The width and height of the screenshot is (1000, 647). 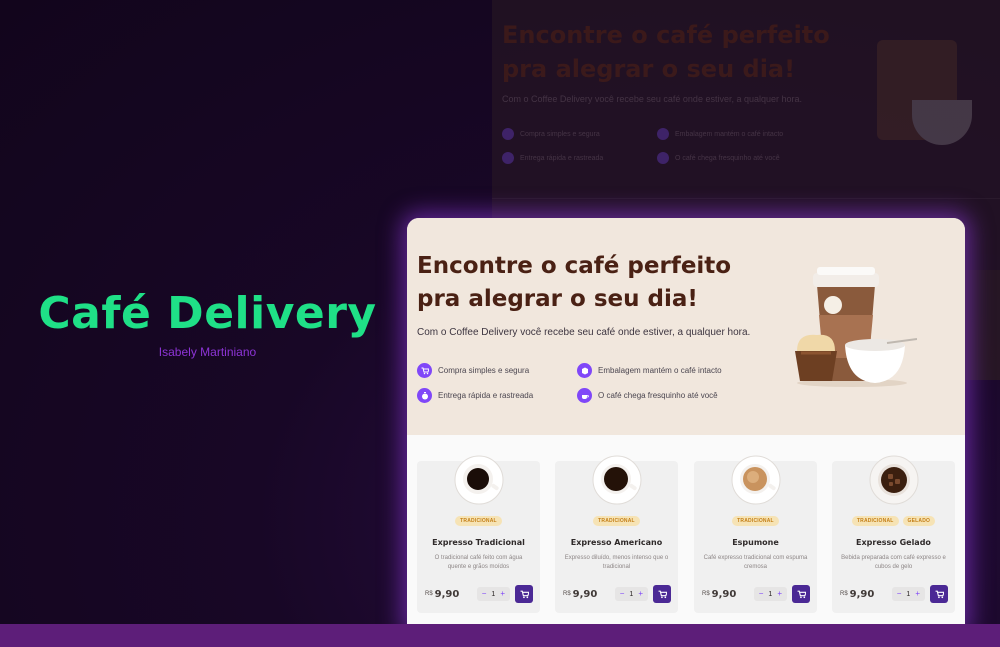 I want to click on bg-feature: Compra simples e segura, so click(x=551, y=134).